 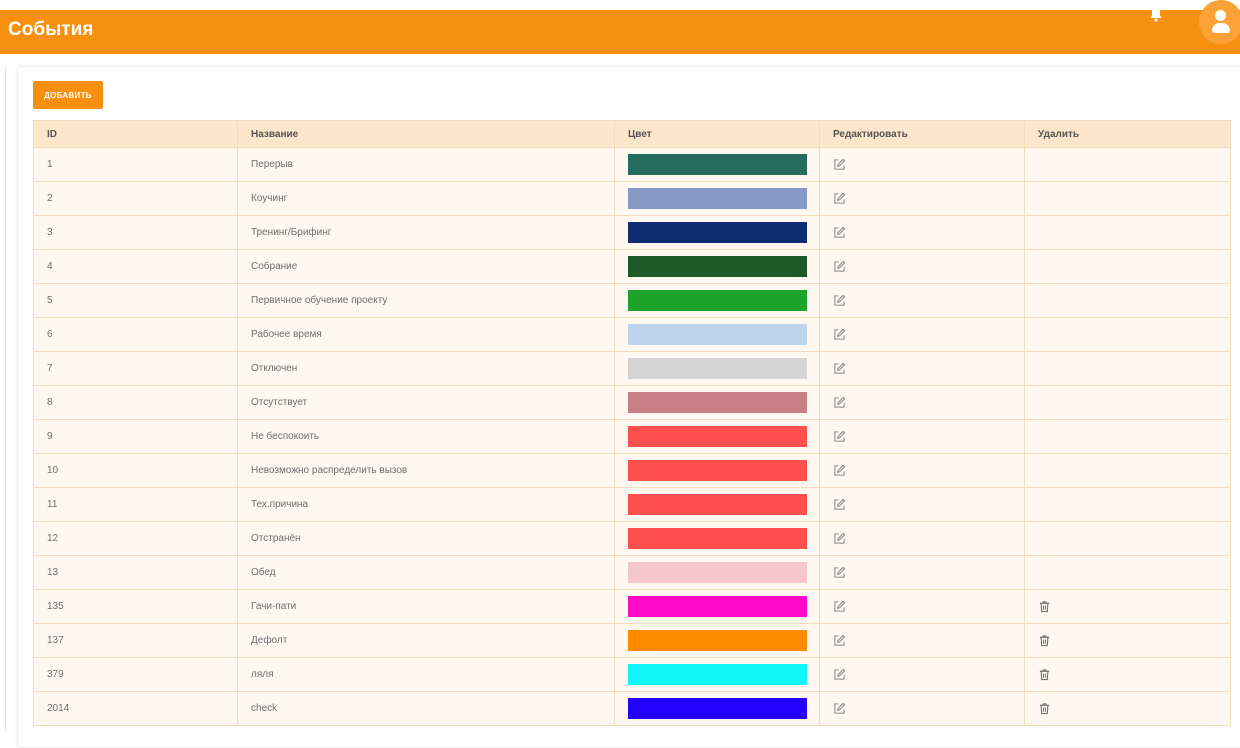 I want to click on table-row: 1 Перерыв, so click(x=632, y=164).